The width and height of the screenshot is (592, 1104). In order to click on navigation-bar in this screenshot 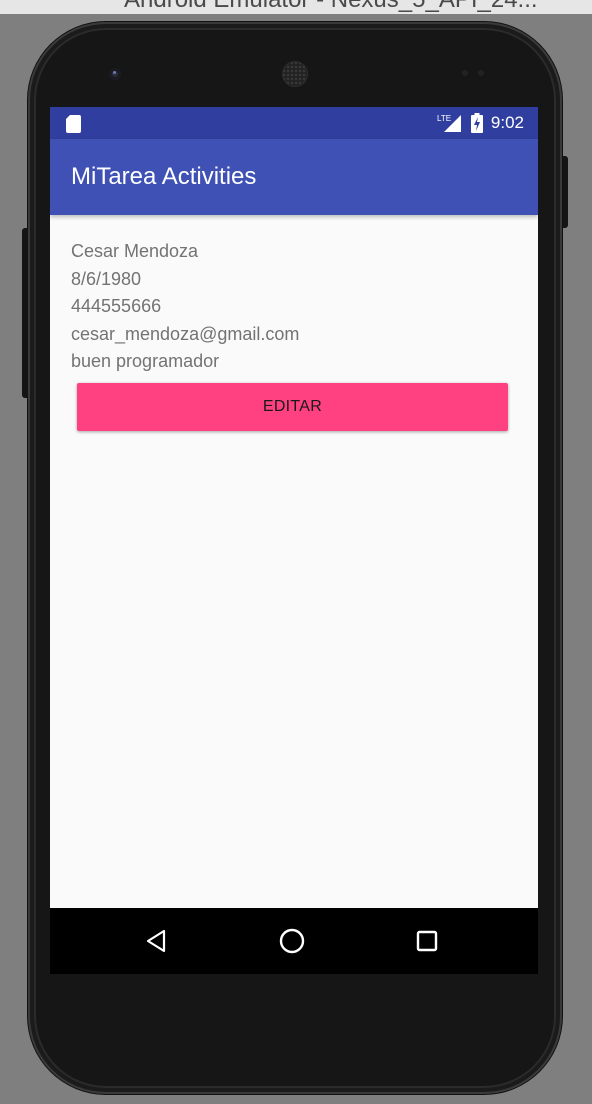, I will do `click(294, 941)`.